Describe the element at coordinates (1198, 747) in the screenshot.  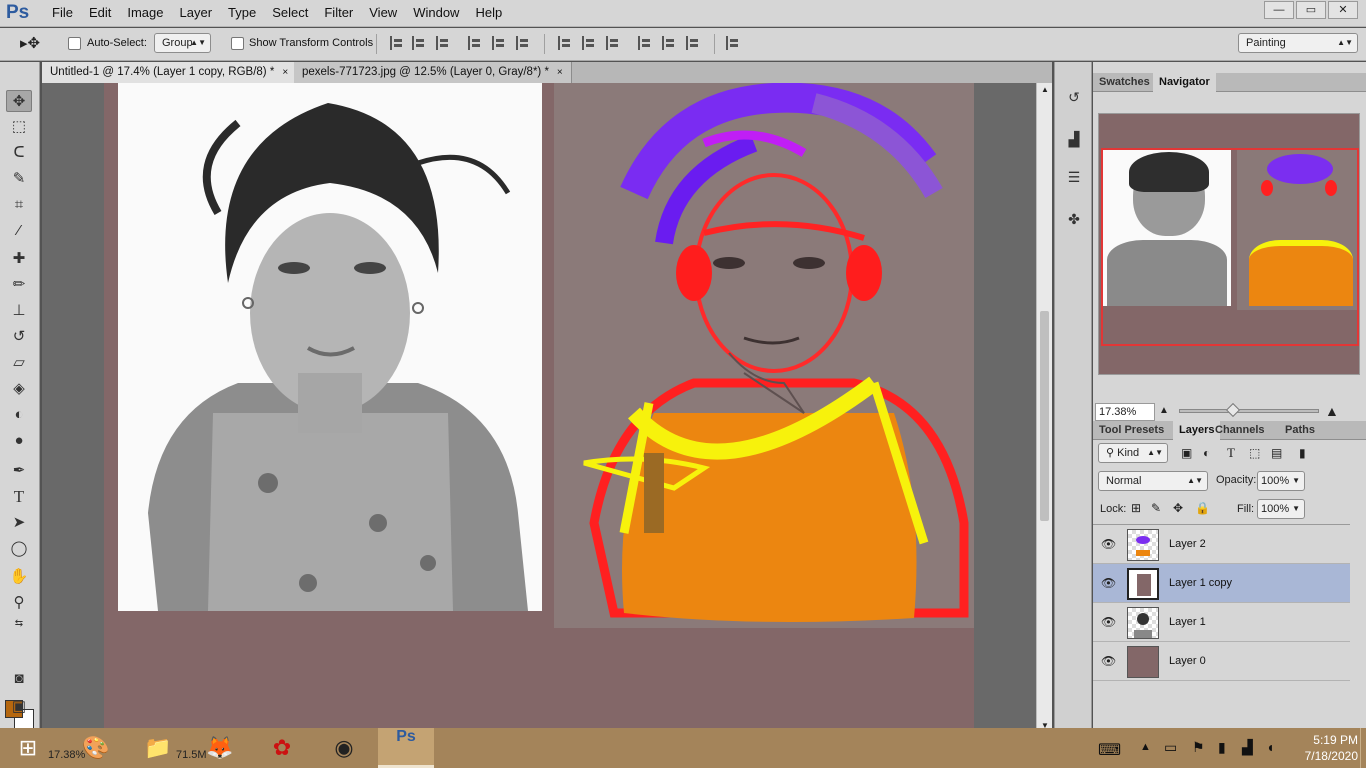
I see `flag-icon: ⚑` at that location.